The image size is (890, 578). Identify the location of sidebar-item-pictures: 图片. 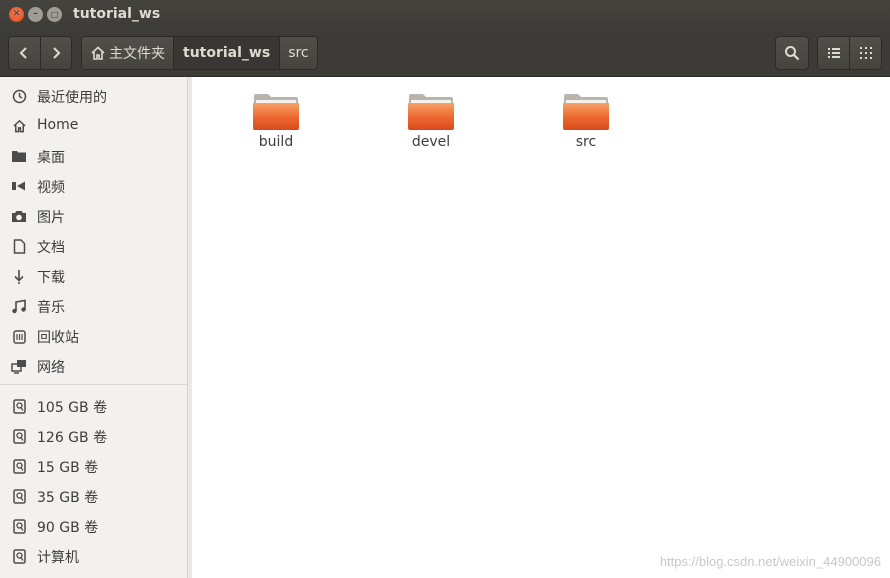
(93, 216).